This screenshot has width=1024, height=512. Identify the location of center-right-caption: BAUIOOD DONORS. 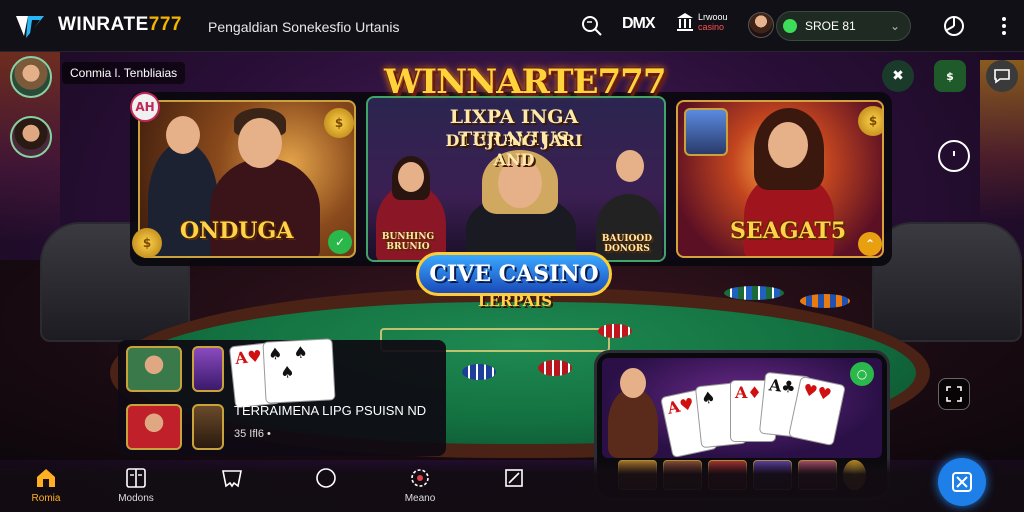
(627, 244).